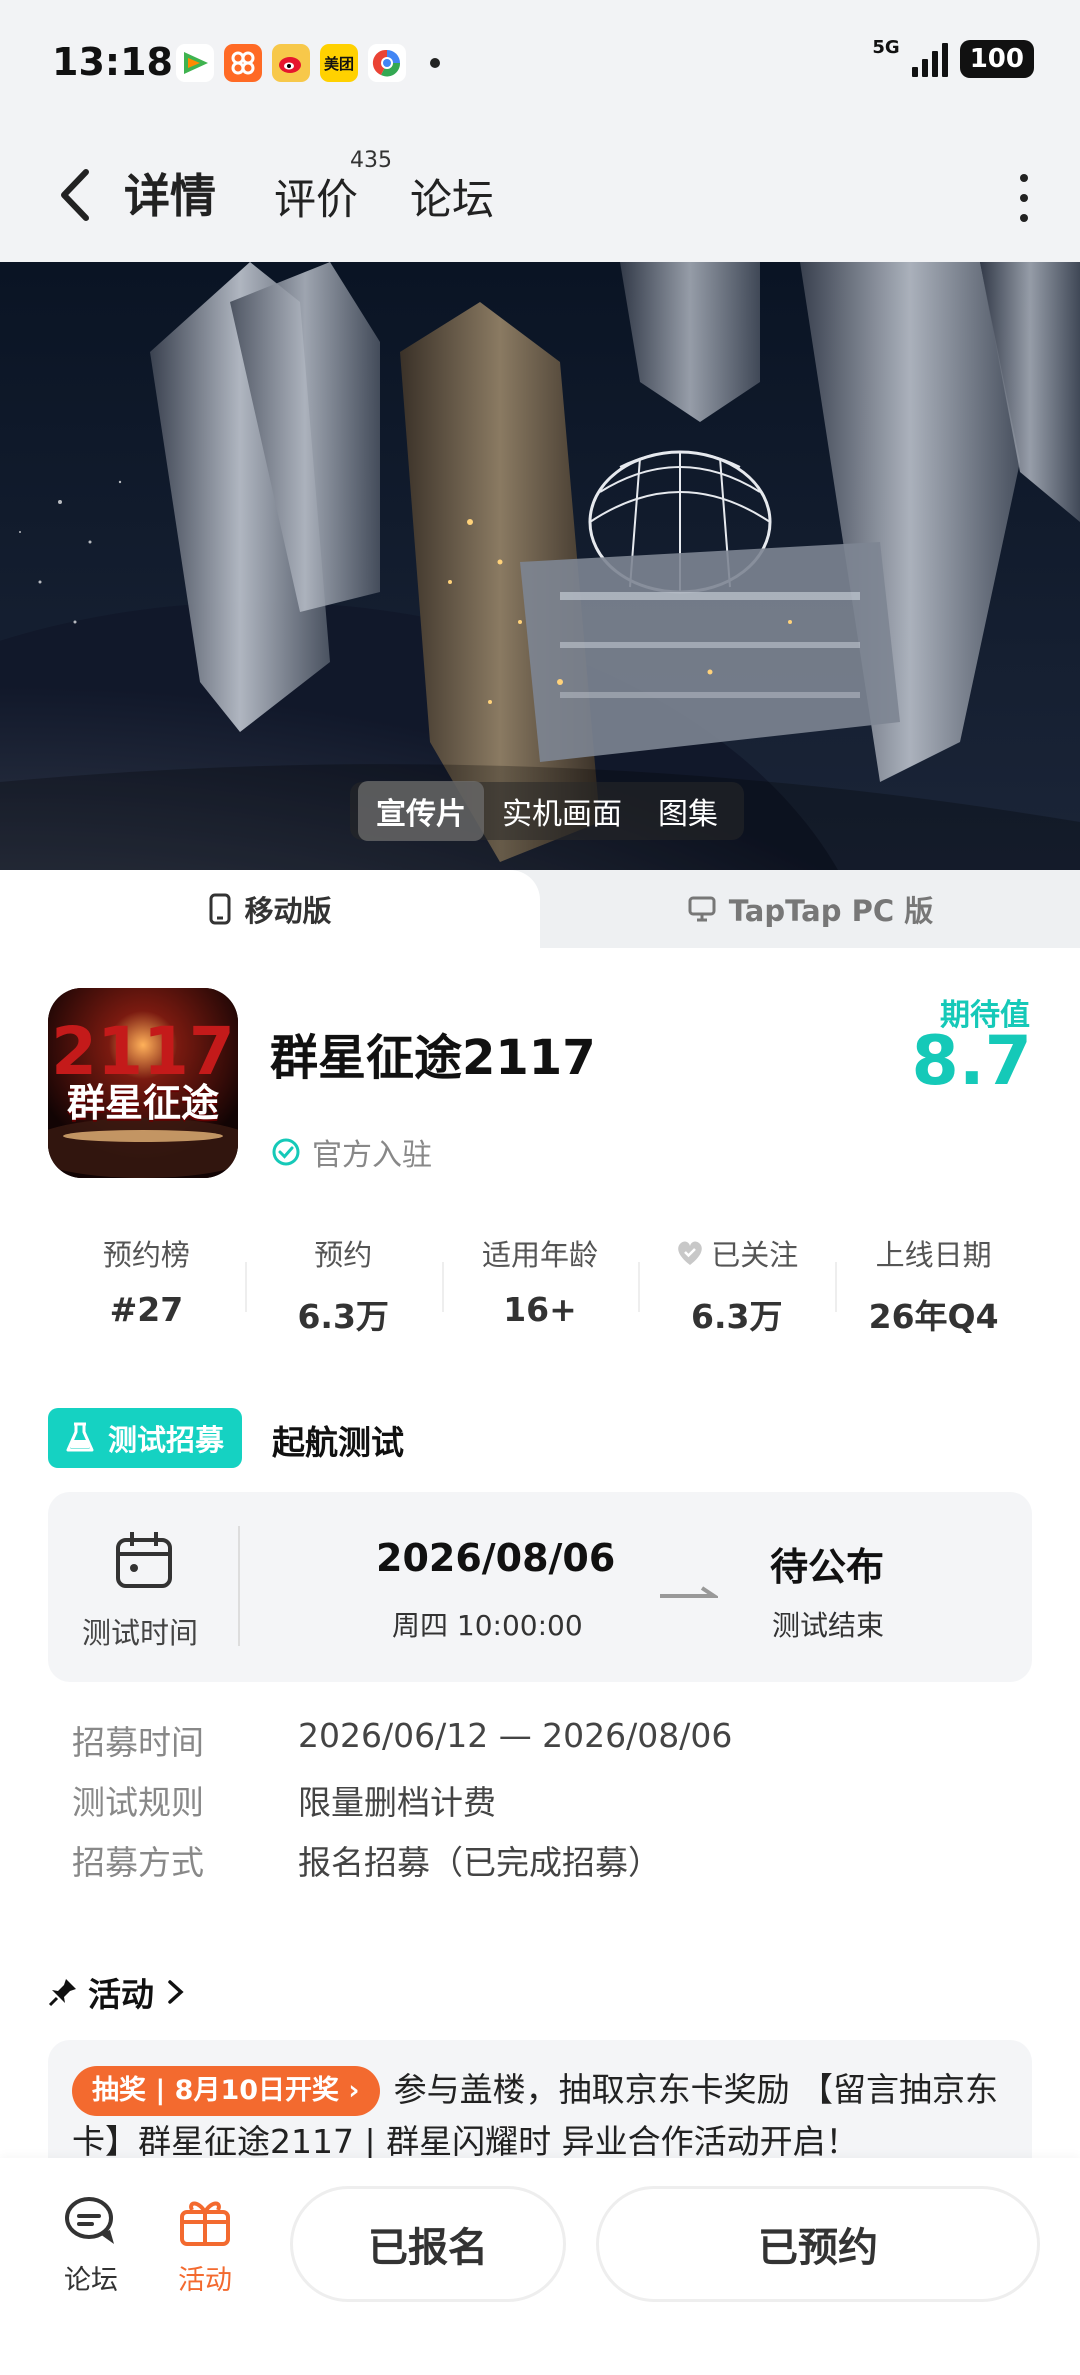  I want to click on game-title: 群星征途2117, so click(433, 1058).